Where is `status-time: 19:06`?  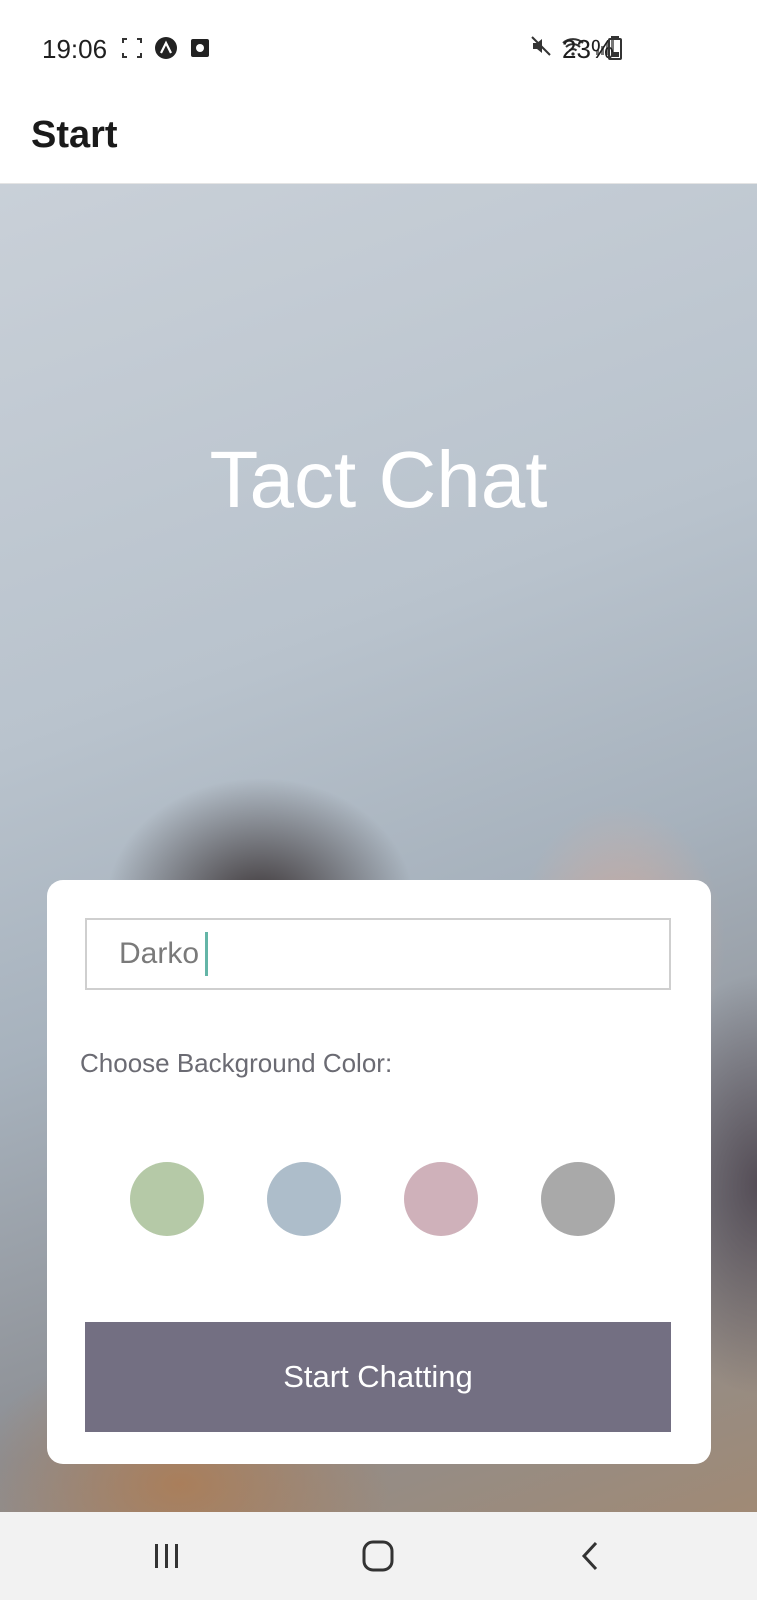
status-time: 19:06 is located at coordinates (75, 49).